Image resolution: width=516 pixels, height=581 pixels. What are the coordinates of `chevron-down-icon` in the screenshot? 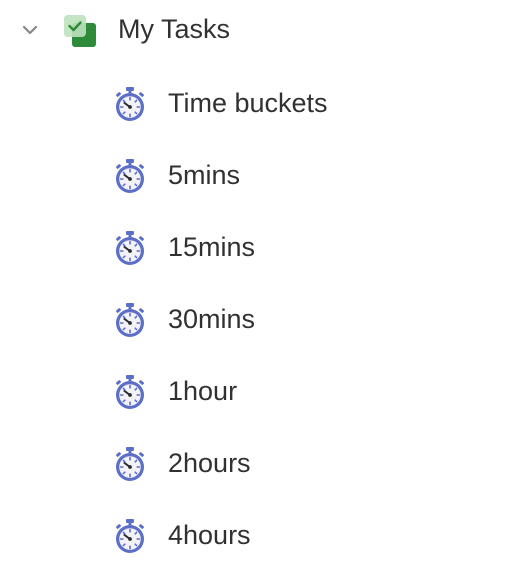 It's located at (30, 30).